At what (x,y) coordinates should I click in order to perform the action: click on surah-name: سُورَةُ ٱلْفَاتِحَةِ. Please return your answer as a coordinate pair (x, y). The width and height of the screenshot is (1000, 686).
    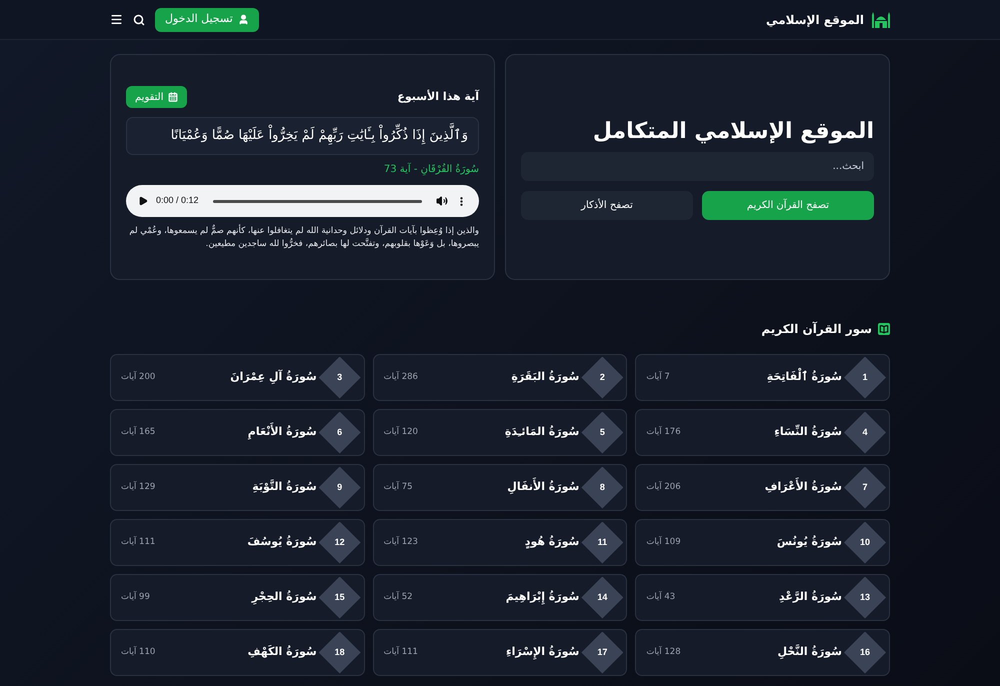
    Looking at the image, I should click on (804, 377).